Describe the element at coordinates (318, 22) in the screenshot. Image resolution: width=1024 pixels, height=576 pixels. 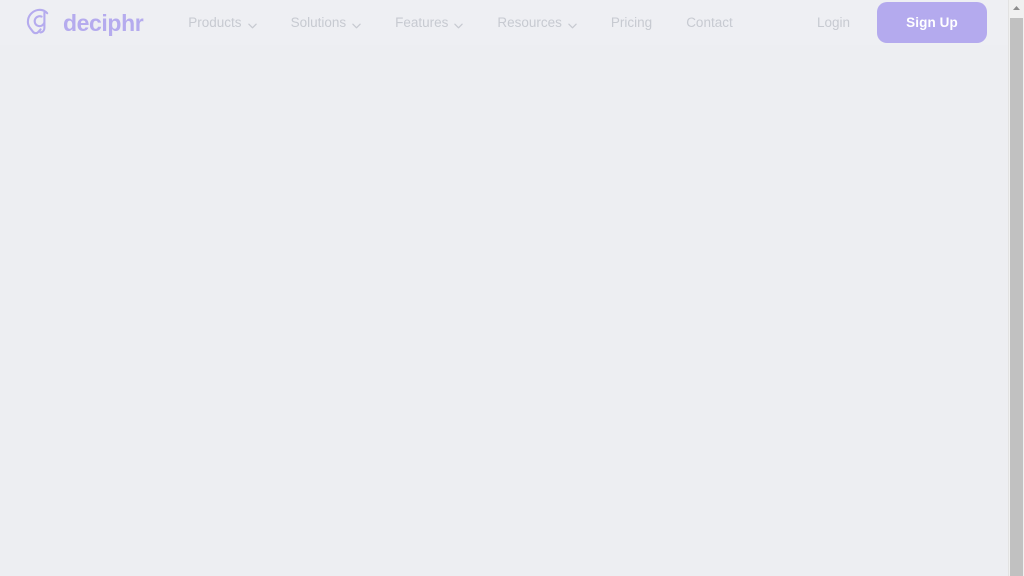
I see `nav-label-solutions: Solutions` at that location.